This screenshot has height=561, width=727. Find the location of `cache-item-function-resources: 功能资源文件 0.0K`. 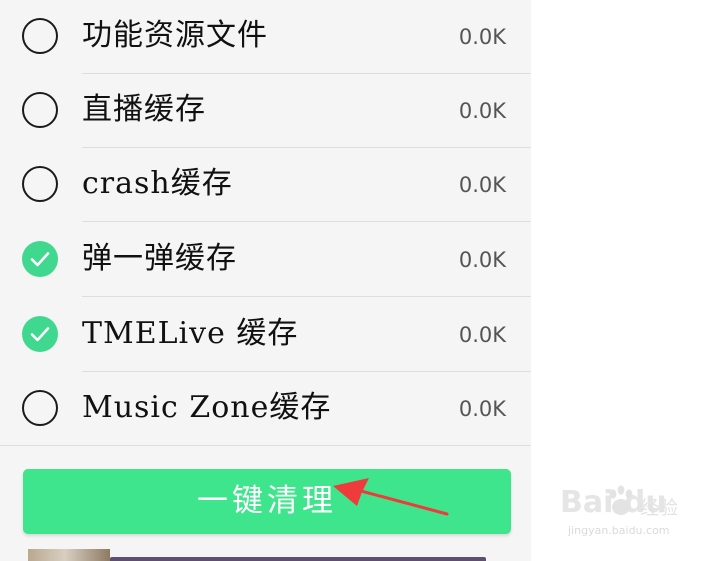

cache-item-function-resources: 功能资源文件 0.0K is located at coordinates (265, 37).